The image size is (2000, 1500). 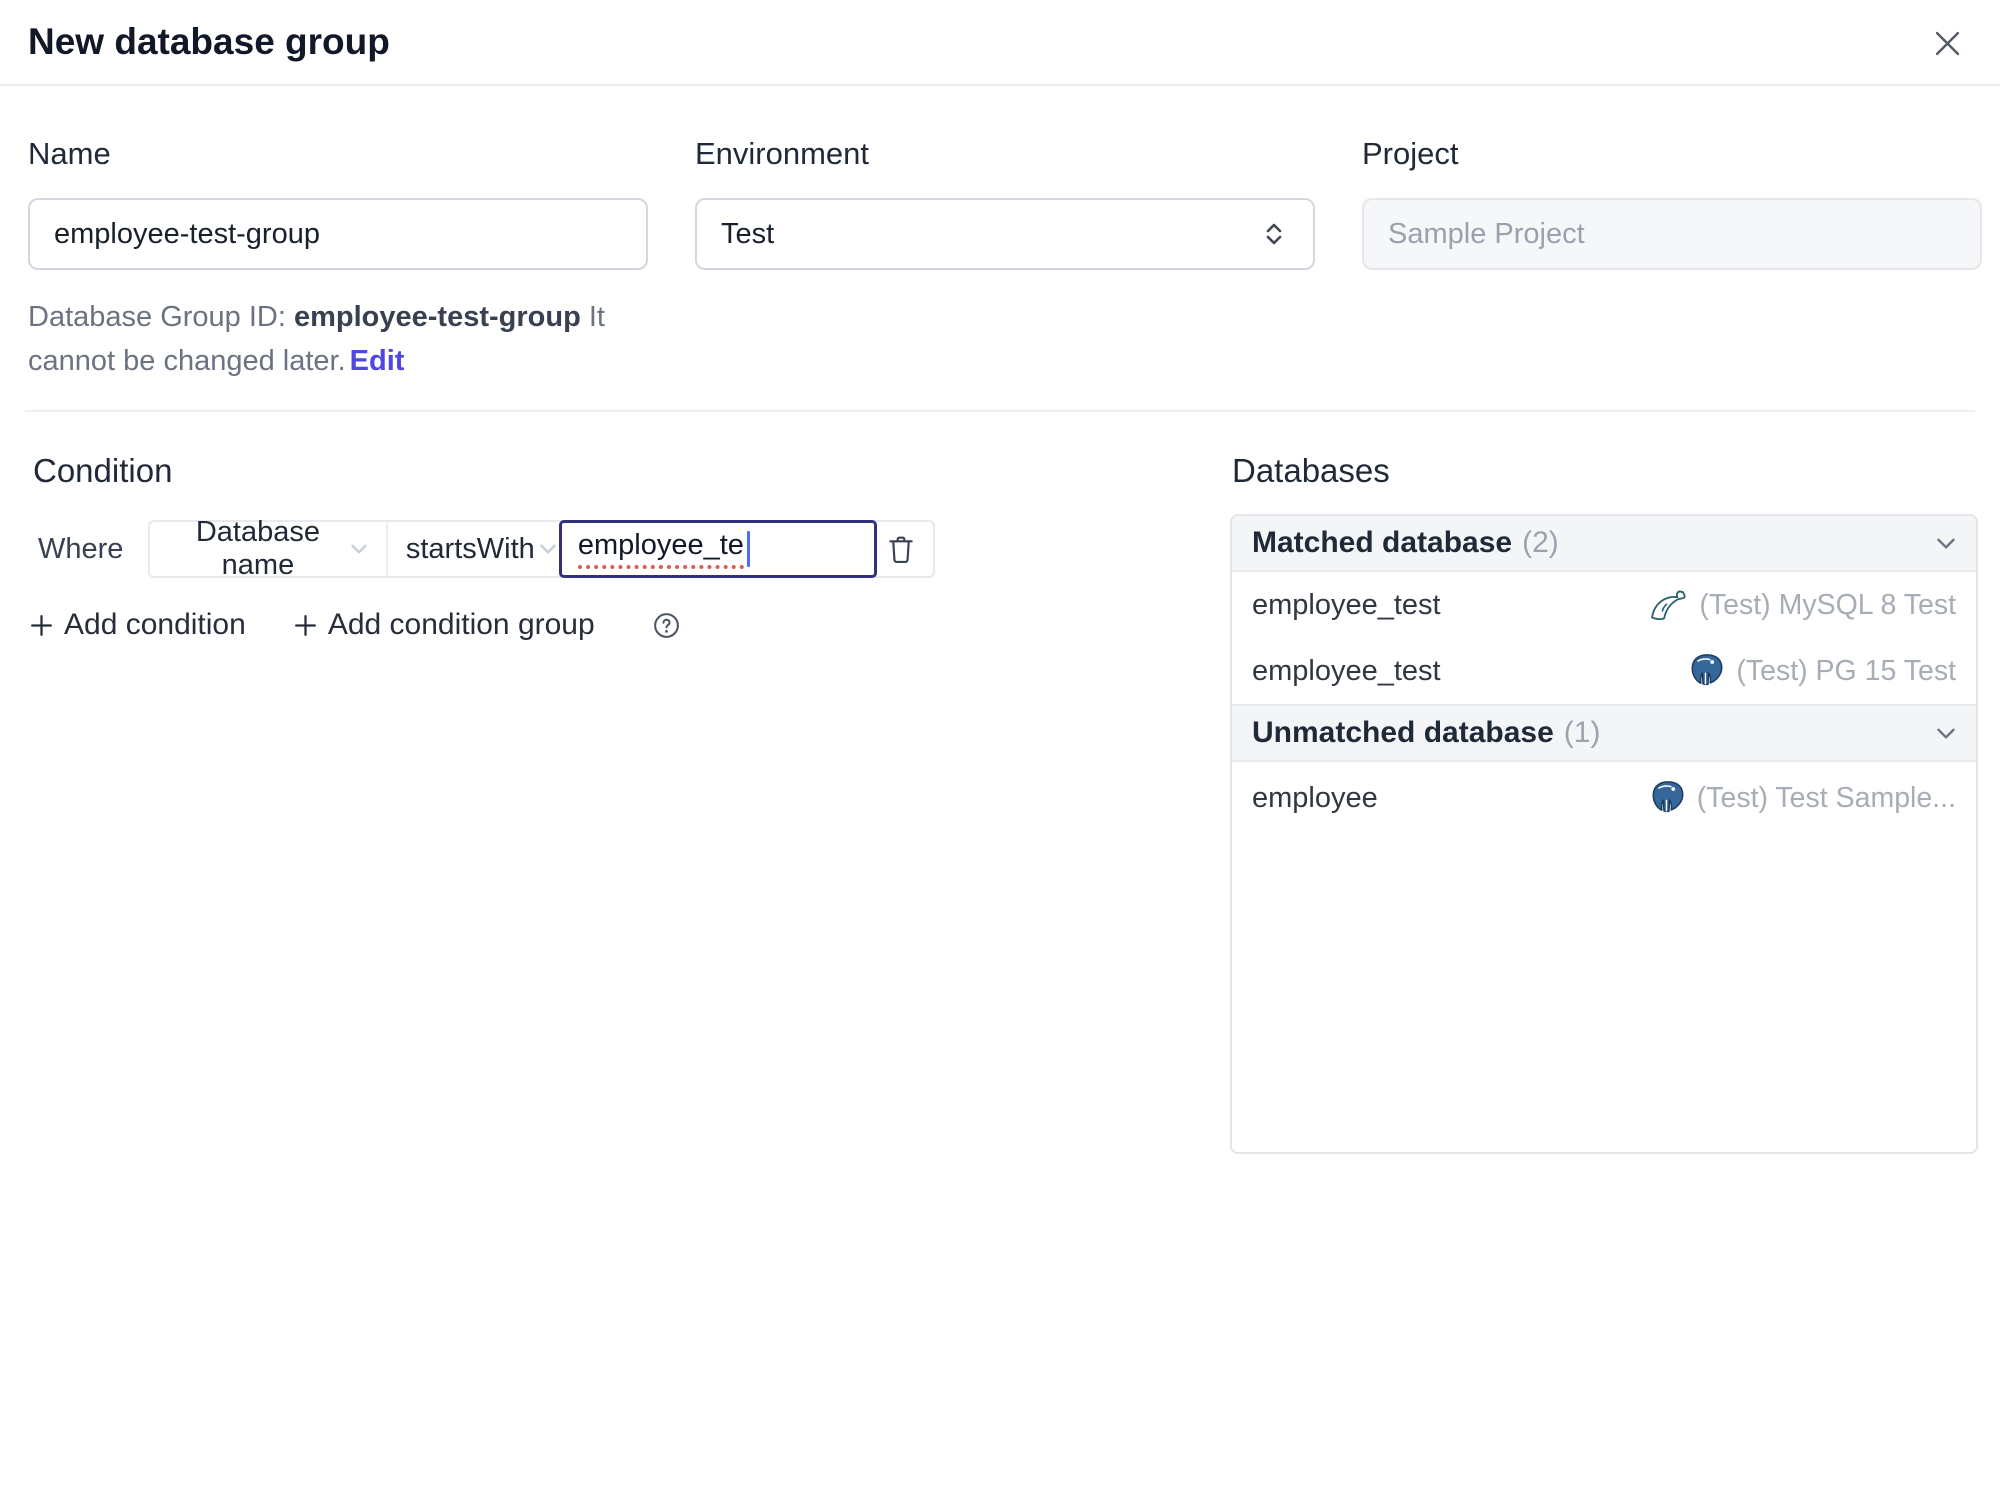 I want to click on help-icon, so click(x=666, y=625).